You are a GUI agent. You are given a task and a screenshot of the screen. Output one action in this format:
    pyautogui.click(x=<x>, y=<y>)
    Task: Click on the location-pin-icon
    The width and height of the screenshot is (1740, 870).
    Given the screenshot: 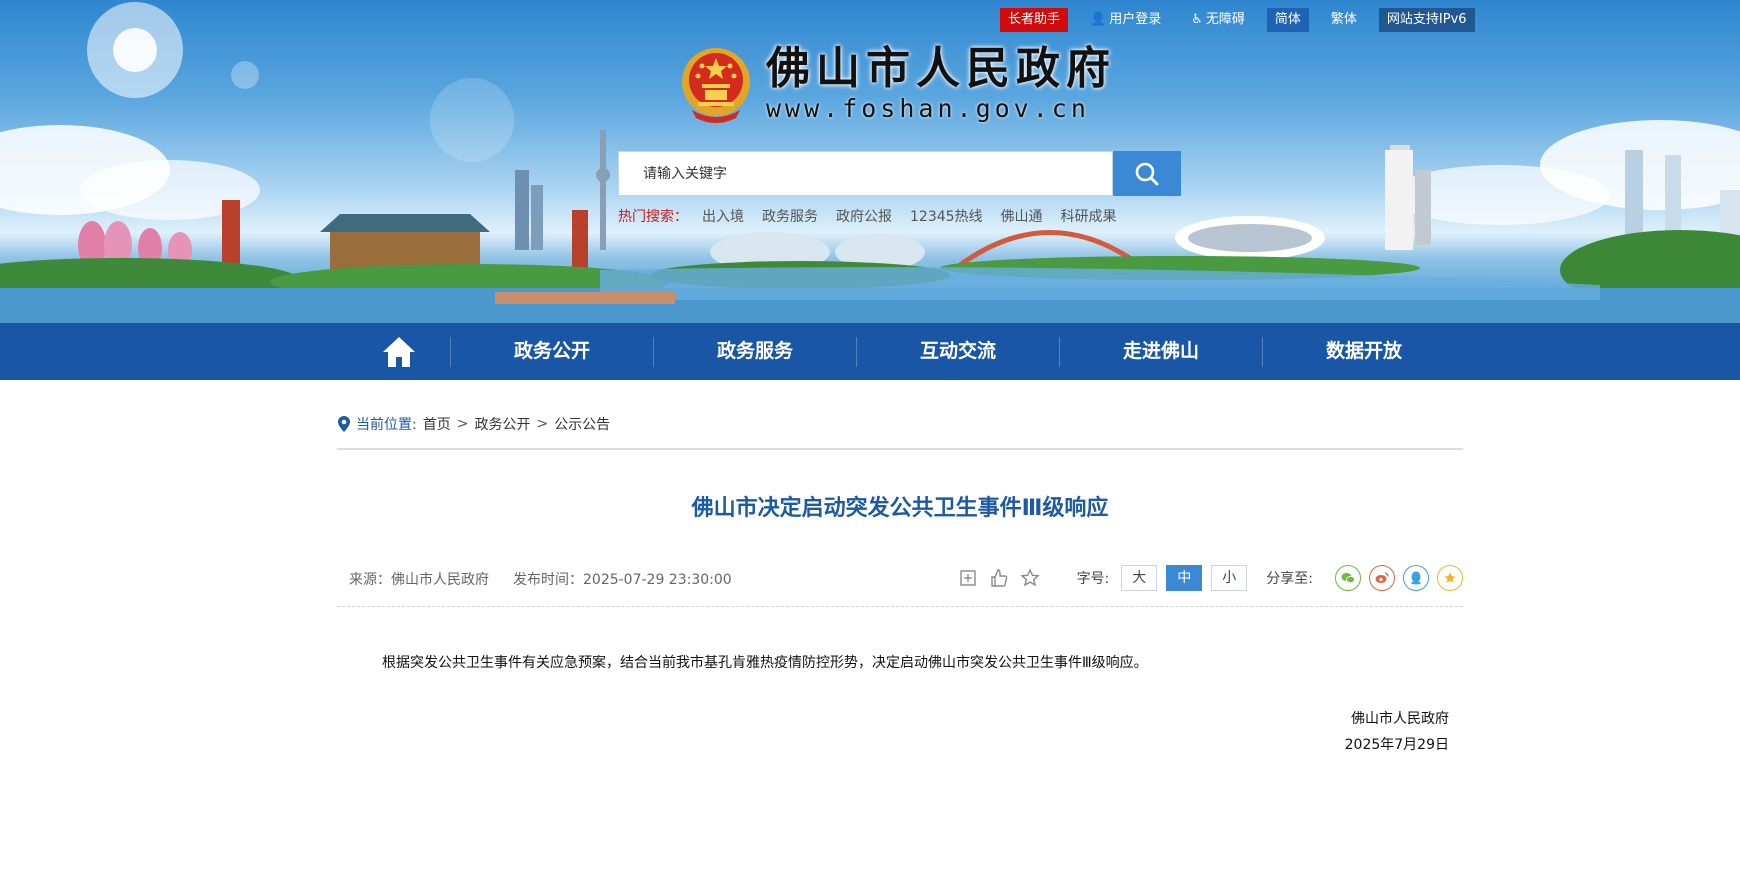 What is the action you would take?
    pyautogui.click(x=344, y=424)
    